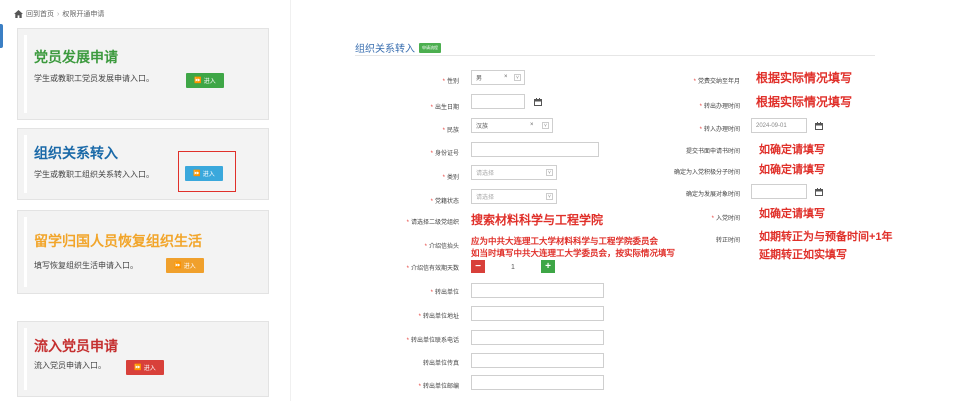  What do you see at coordinates (804, 102) in the screenshot?
I see `annotation-fill-actual-2: 根据实际情况填写` at bounding box center [804, 102].